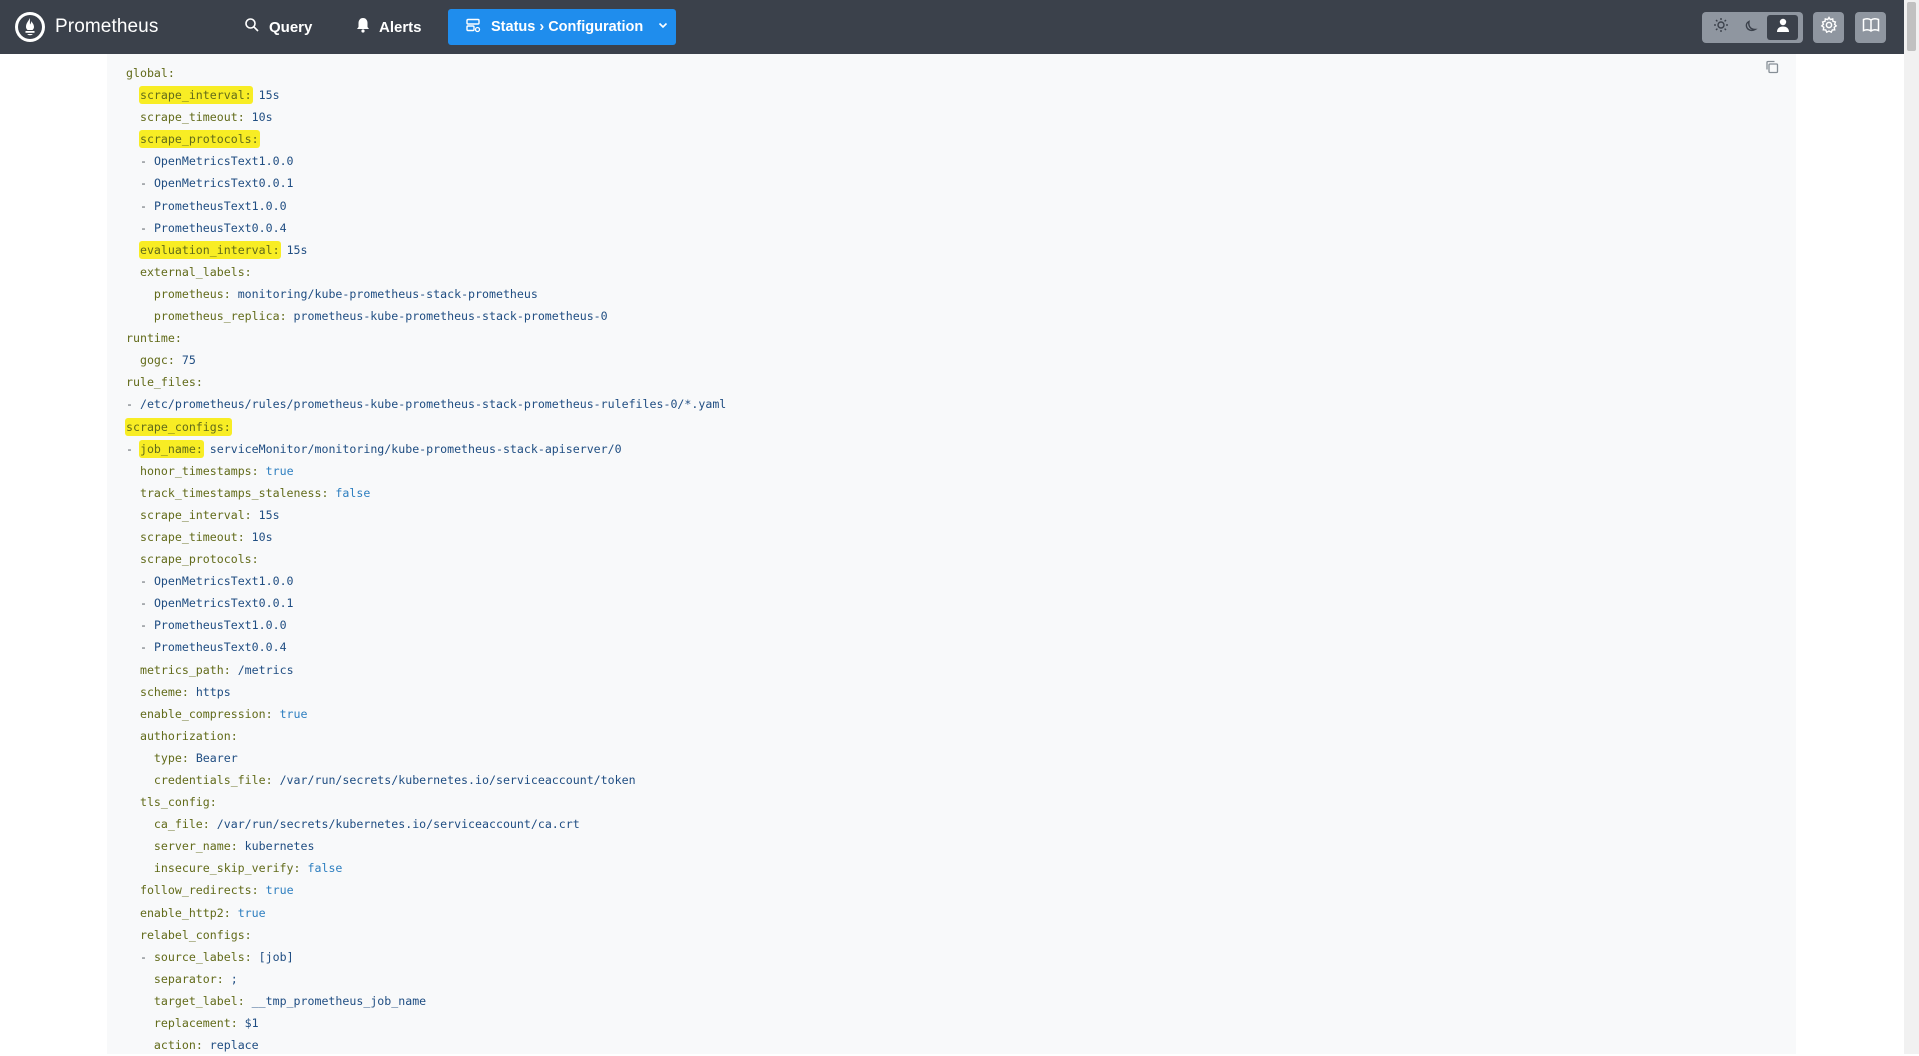 This screenshot has width=1919, height=1056. Describe the element at coordinates (363, 27) in the screenshot. I see `bell-icon` at that location.